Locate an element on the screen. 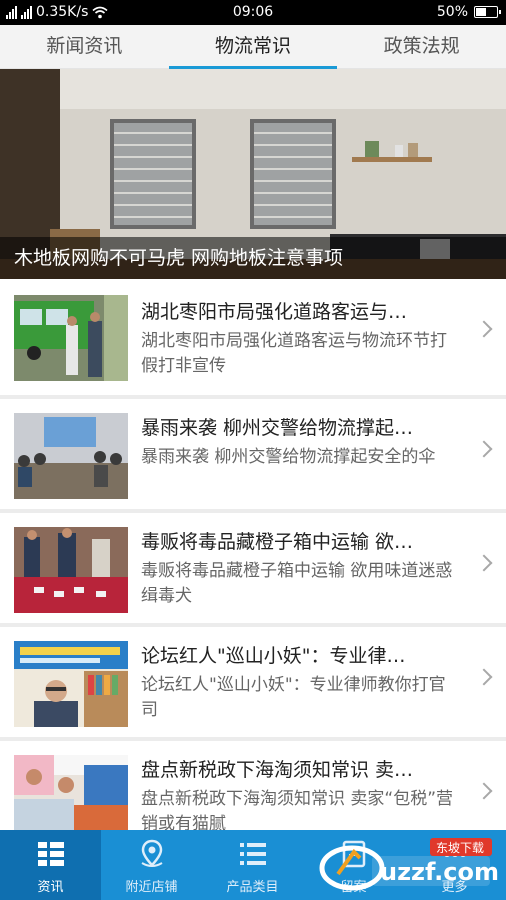 The height and width of the screenshot is (900, 506). category-list-icon is located at coordinates (252, 854).